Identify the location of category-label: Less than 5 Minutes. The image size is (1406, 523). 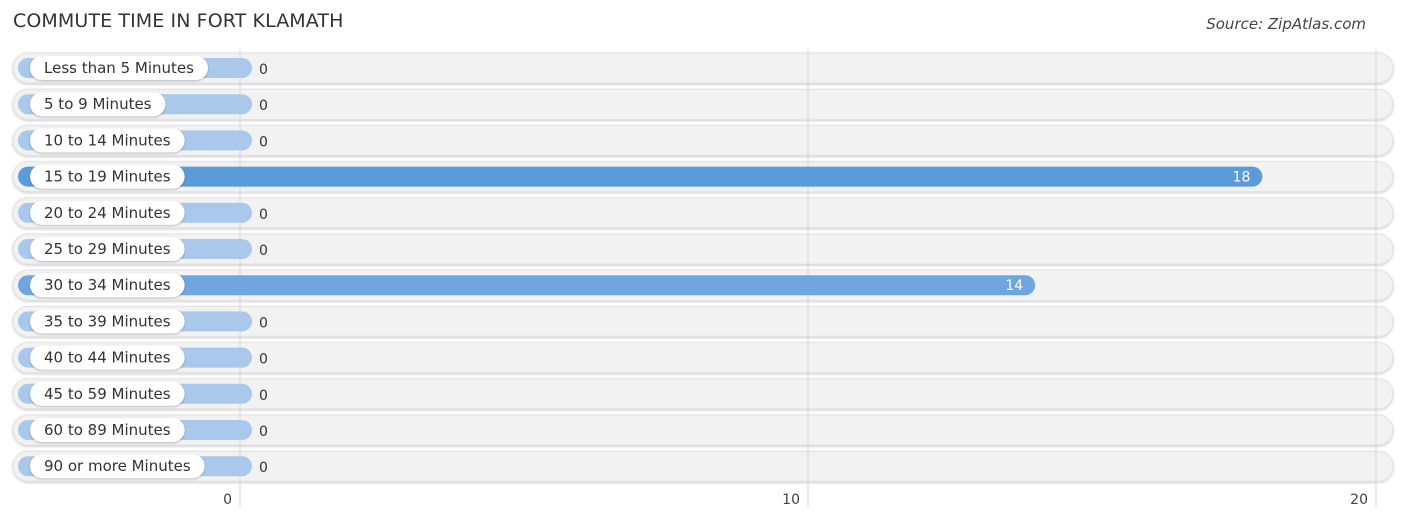
(119, 68).